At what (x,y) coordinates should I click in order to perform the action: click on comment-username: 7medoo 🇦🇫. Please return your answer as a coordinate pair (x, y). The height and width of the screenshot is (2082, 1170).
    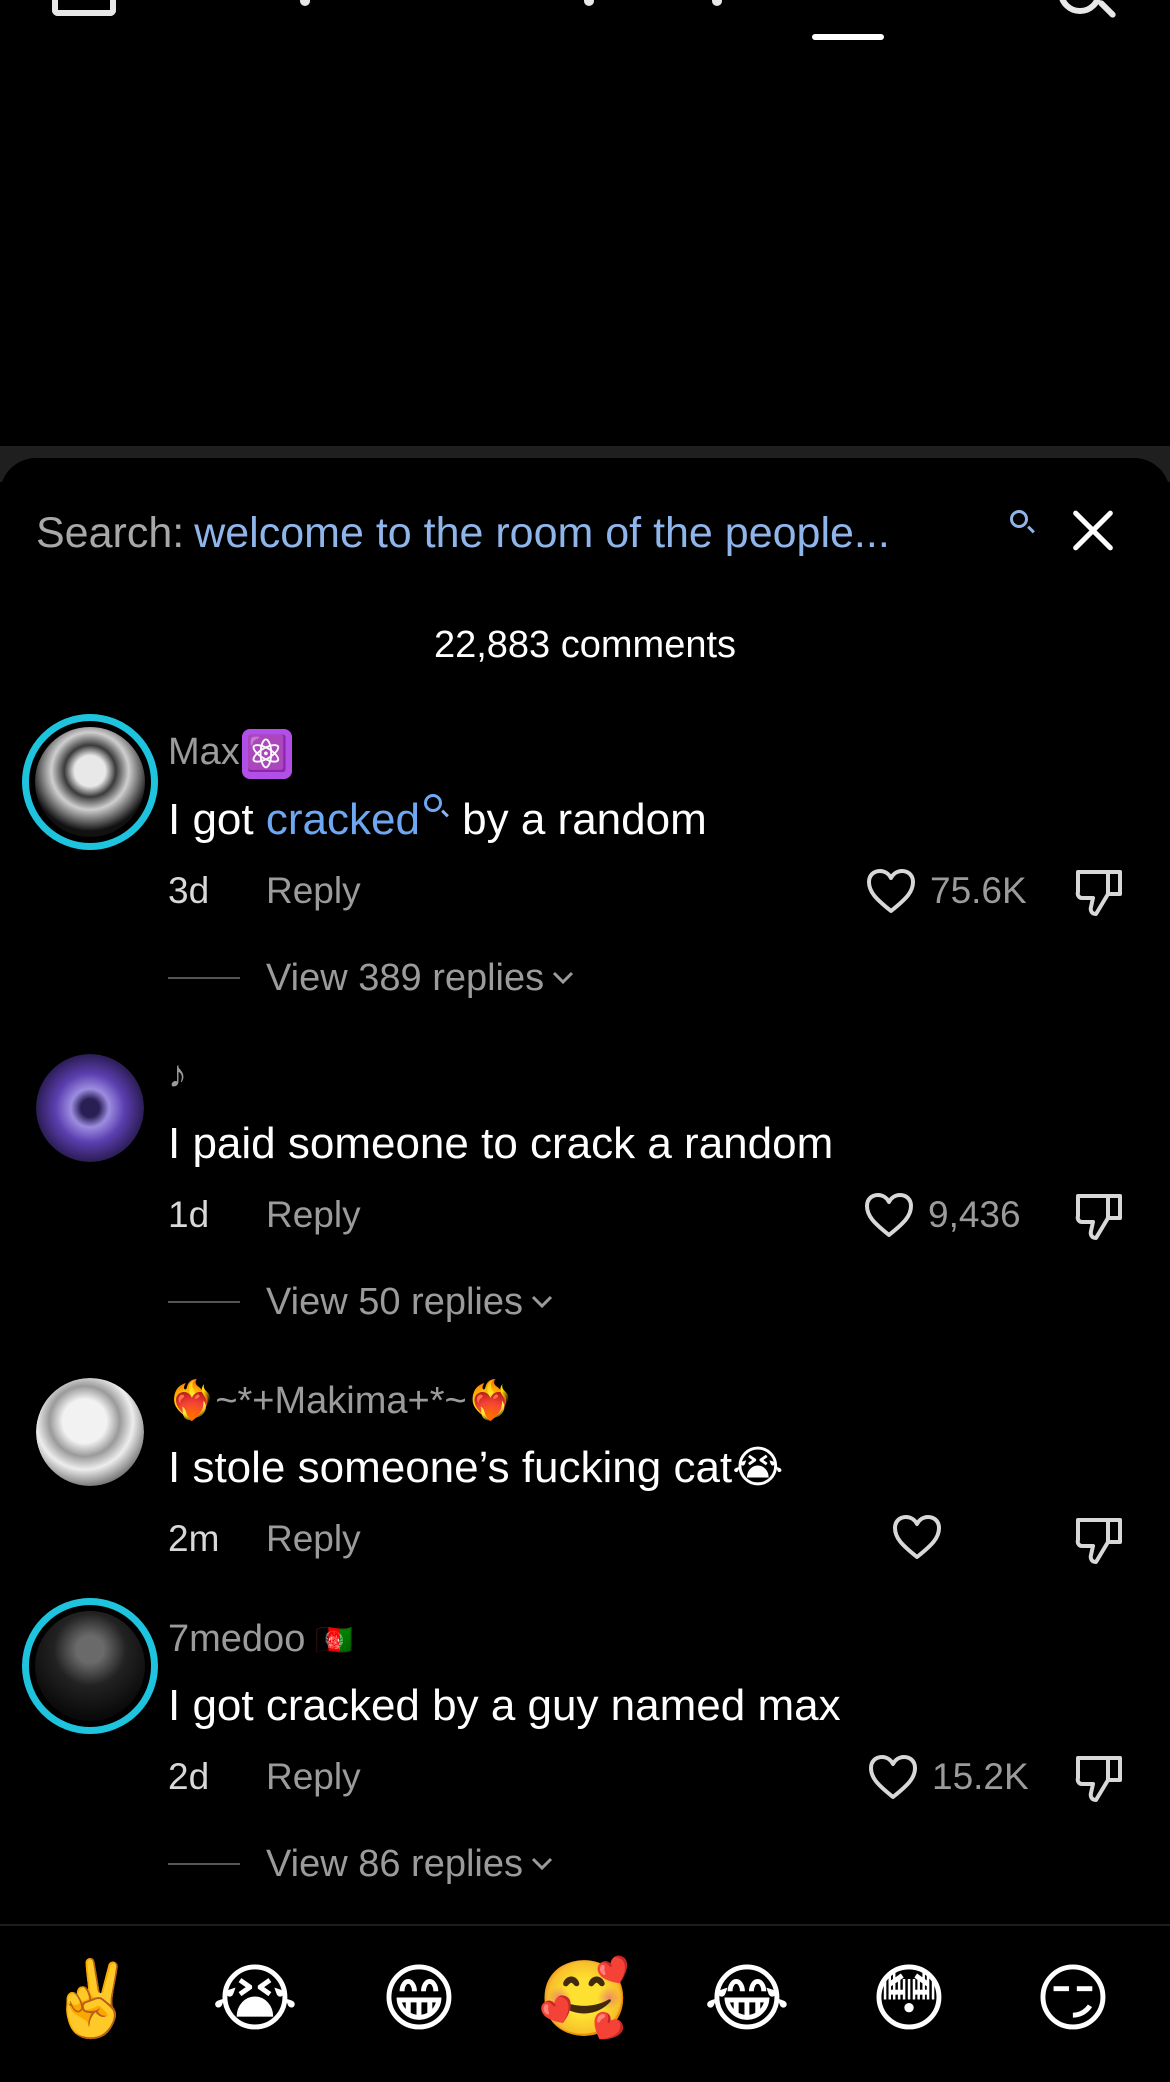
    Looking at the image, I should click on (260, 1640).